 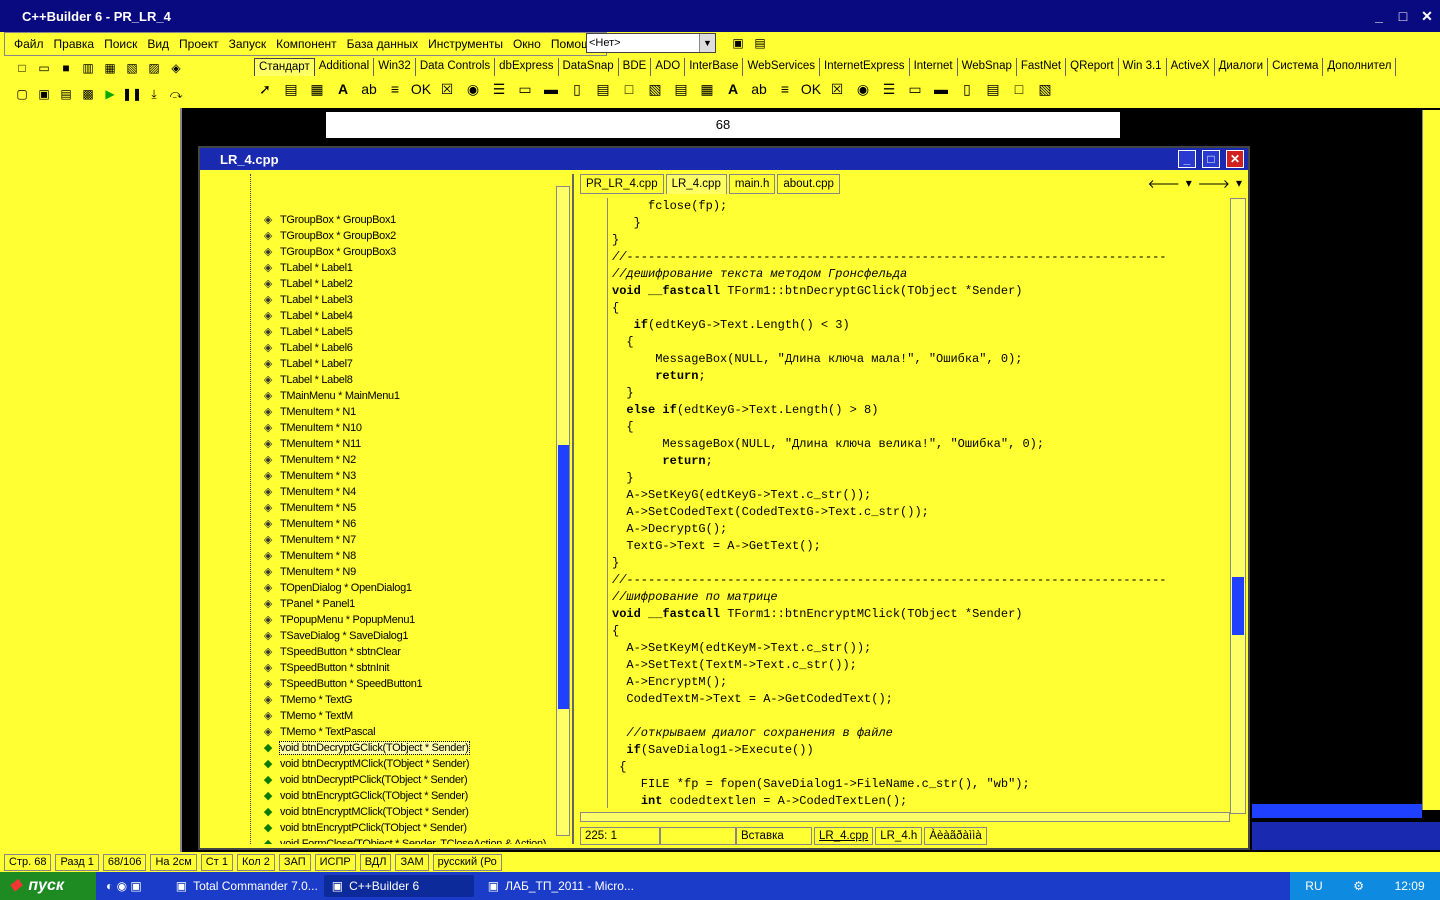 I want to click on tree-item: ◈ TGroupBox * GroupBox1, so click(x=329, y=220).